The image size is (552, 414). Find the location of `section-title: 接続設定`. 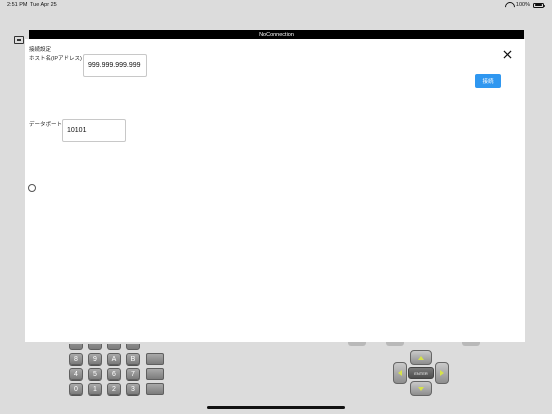

section-title: 接続設定 is located at coordinates (40, 50).